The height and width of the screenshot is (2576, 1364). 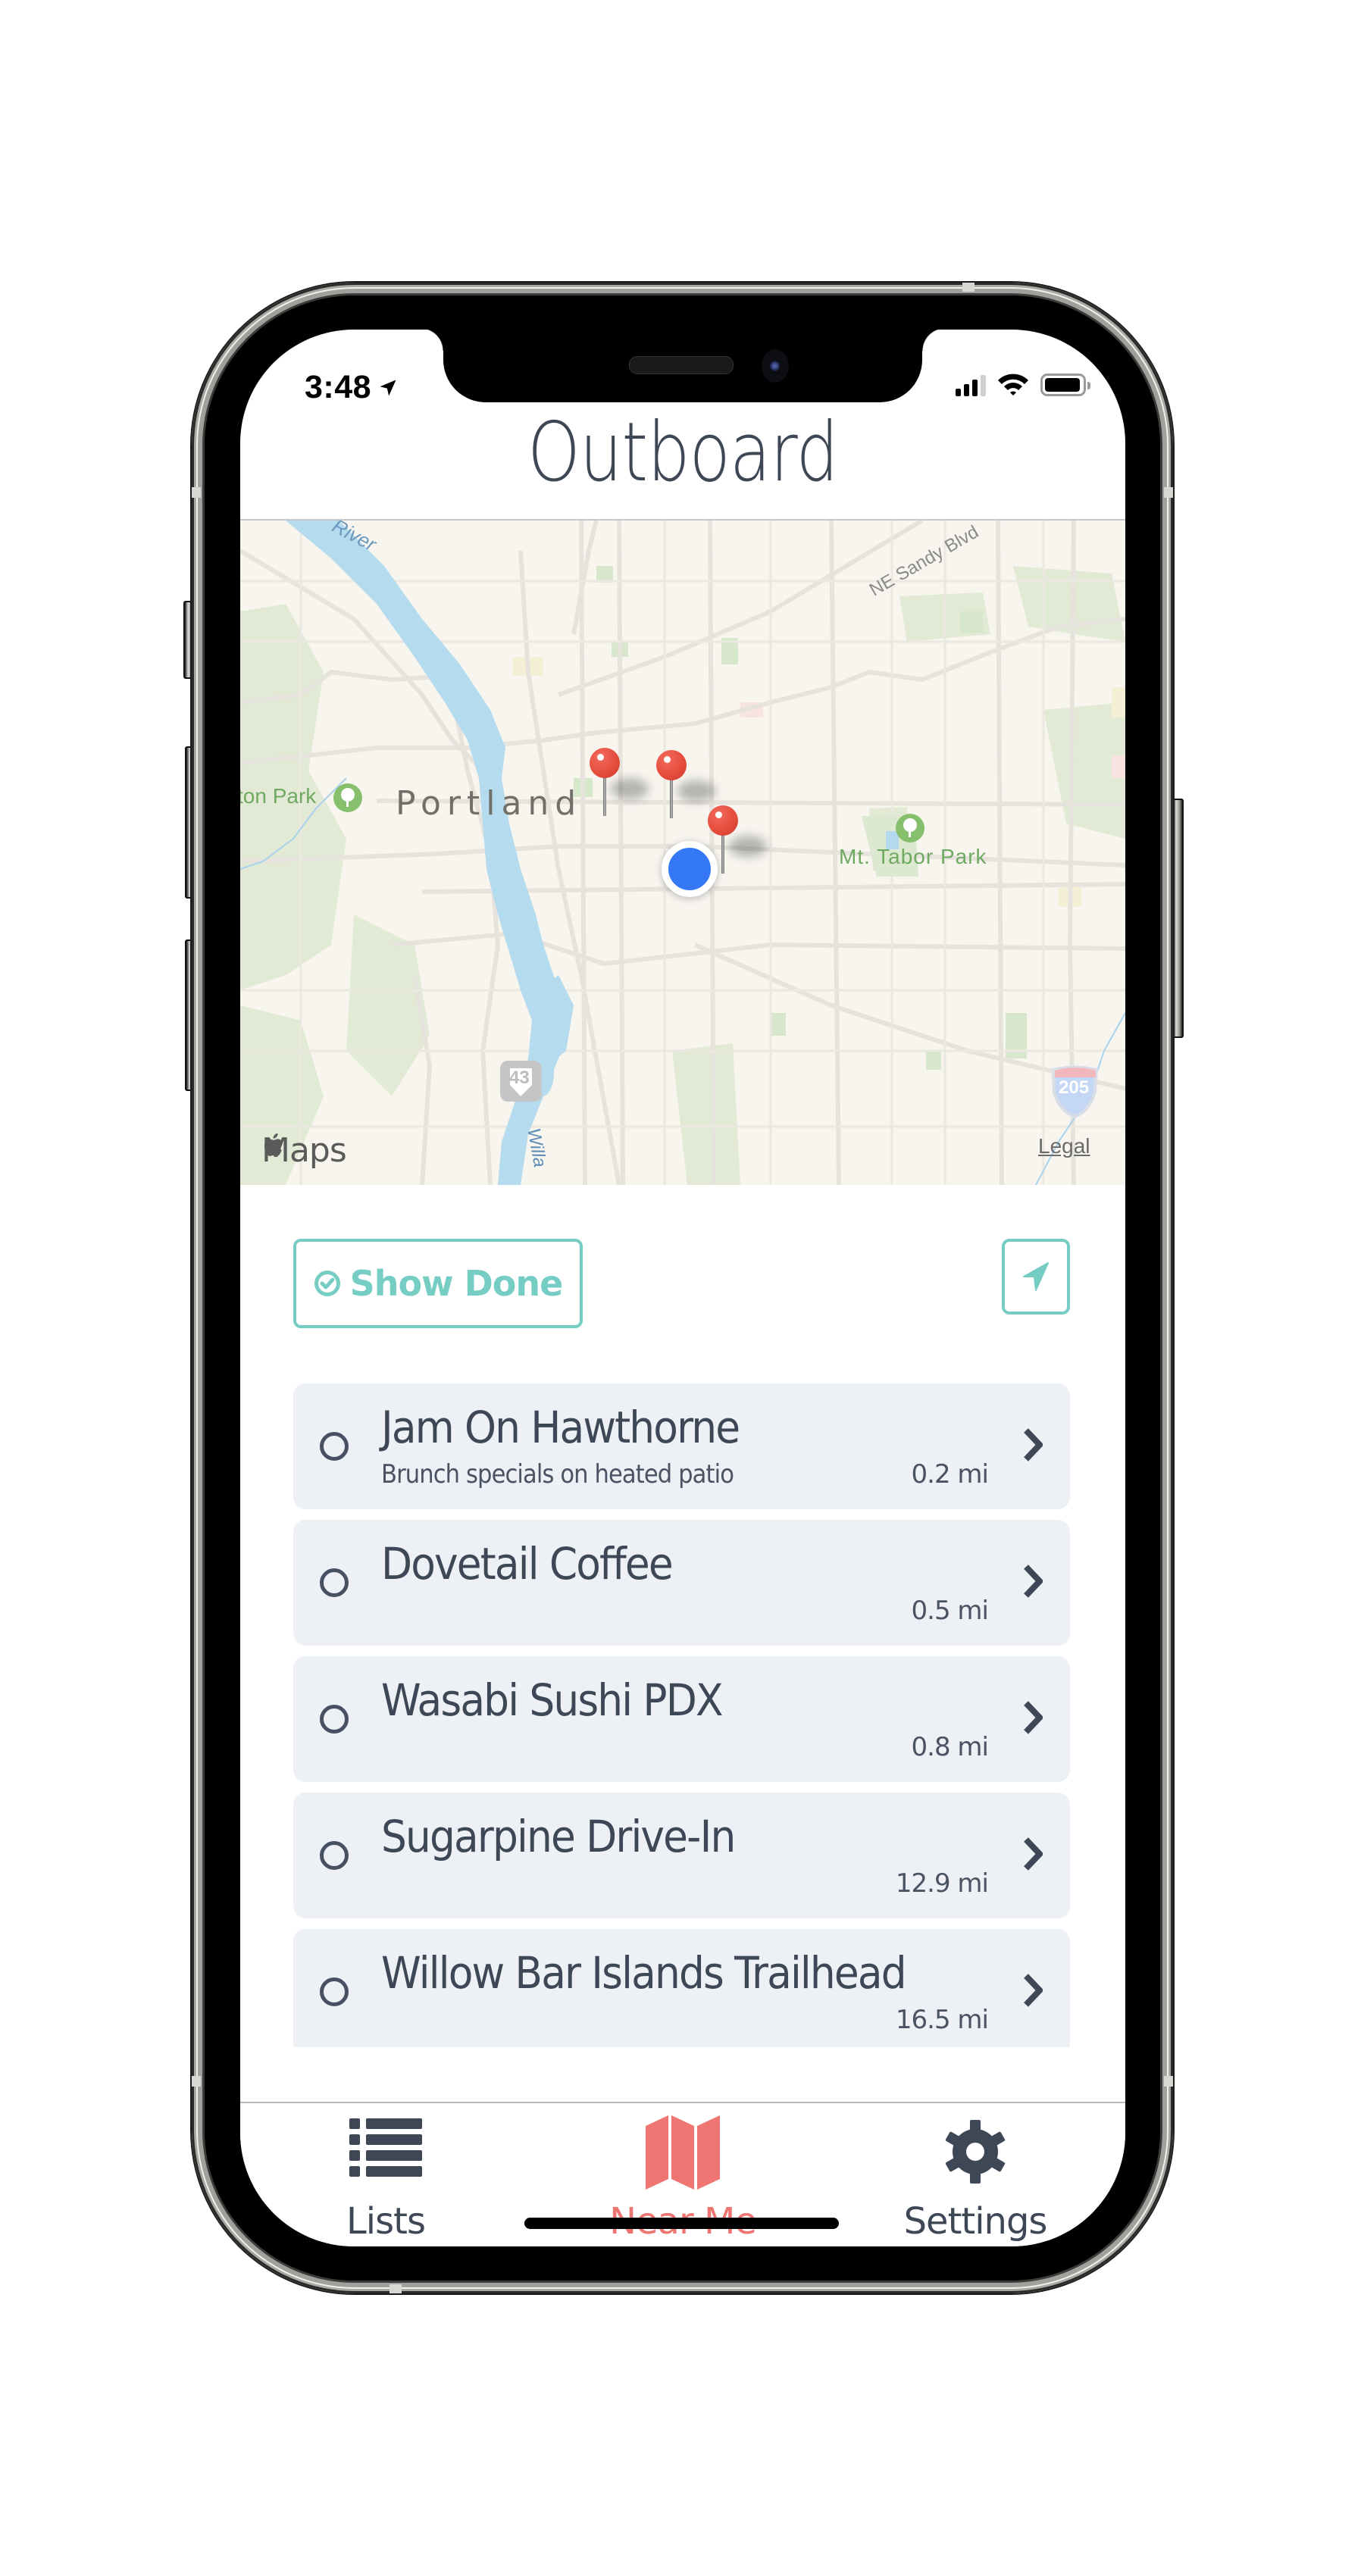 I want to click on app-title: Outboard, so click(x=683, y=453).